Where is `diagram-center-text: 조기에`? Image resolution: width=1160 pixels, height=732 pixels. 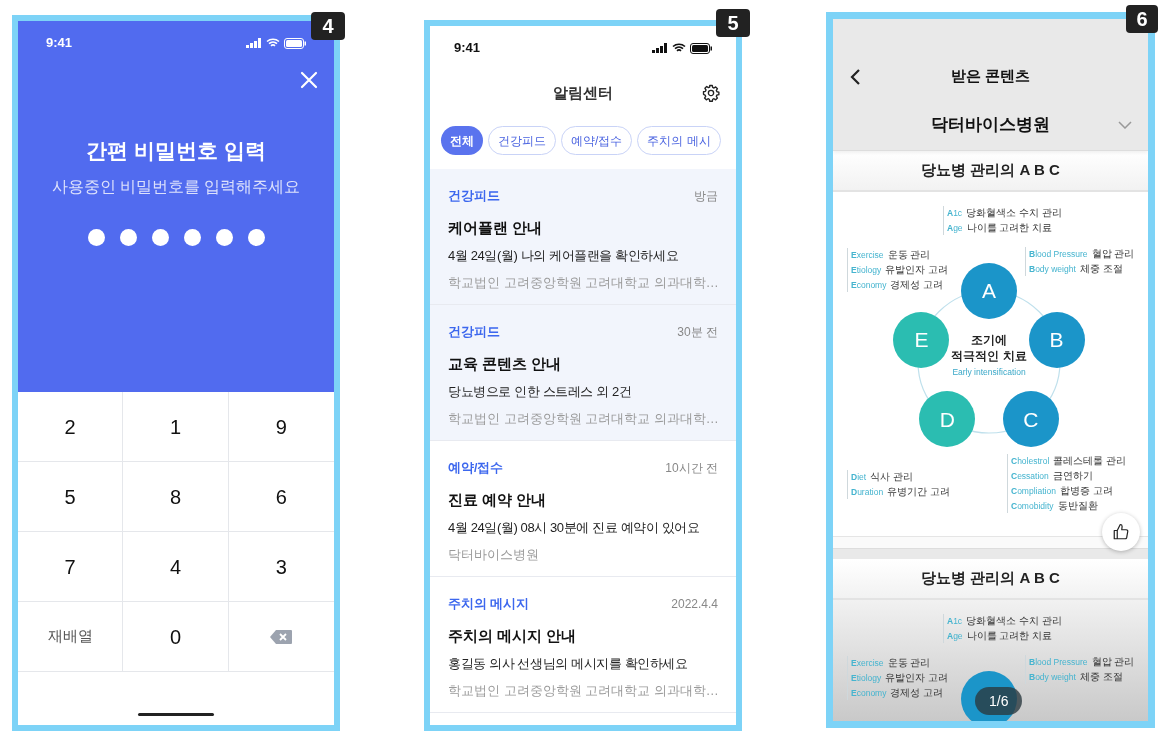 diagram-center-text: 조기에 is located at coordinates (989, 340).